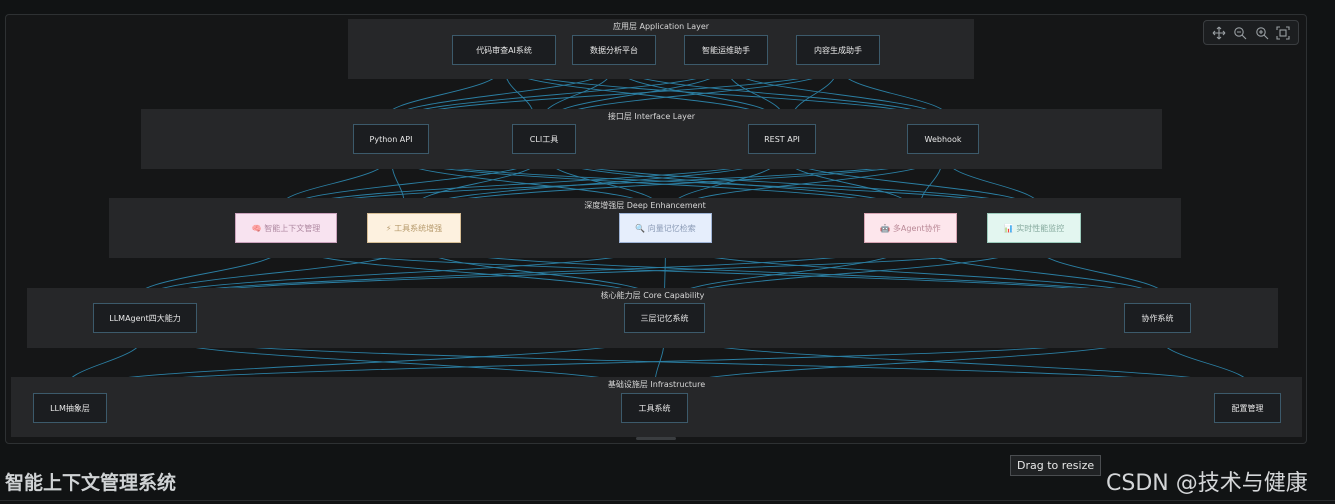  Describe the element at coordinates (652, 295) in the screenshot. I see `layer-title-core: 核心能力层 Core Capability` at that location.